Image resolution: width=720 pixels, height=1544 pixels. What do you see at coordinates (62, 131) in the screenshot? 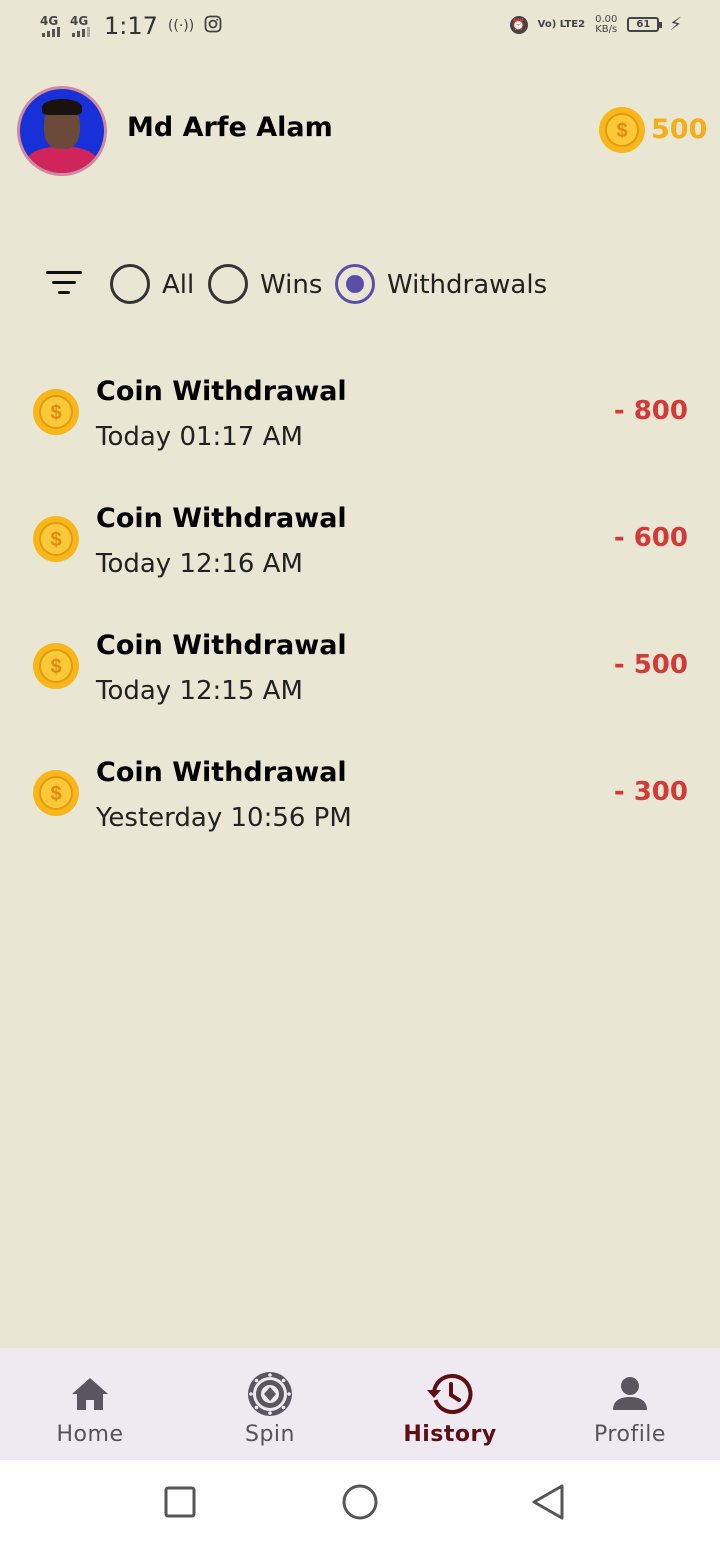
I see `avatar` at bounding box center [62, 131].